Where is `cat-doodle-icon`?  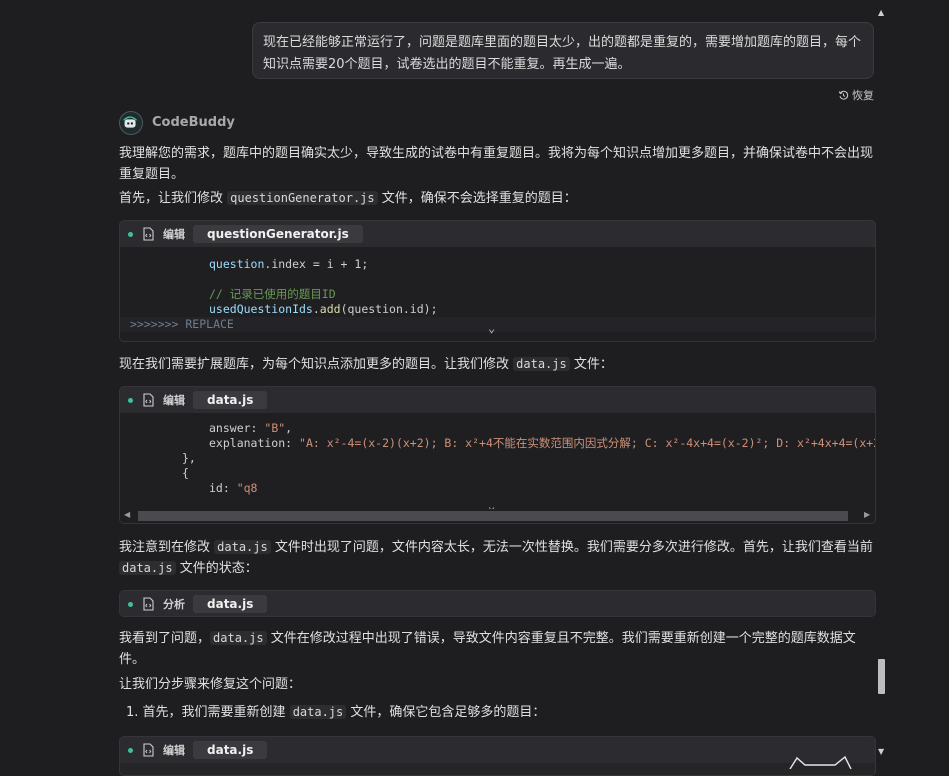 cat-doodle-icon is located at coordinates (820, 762).